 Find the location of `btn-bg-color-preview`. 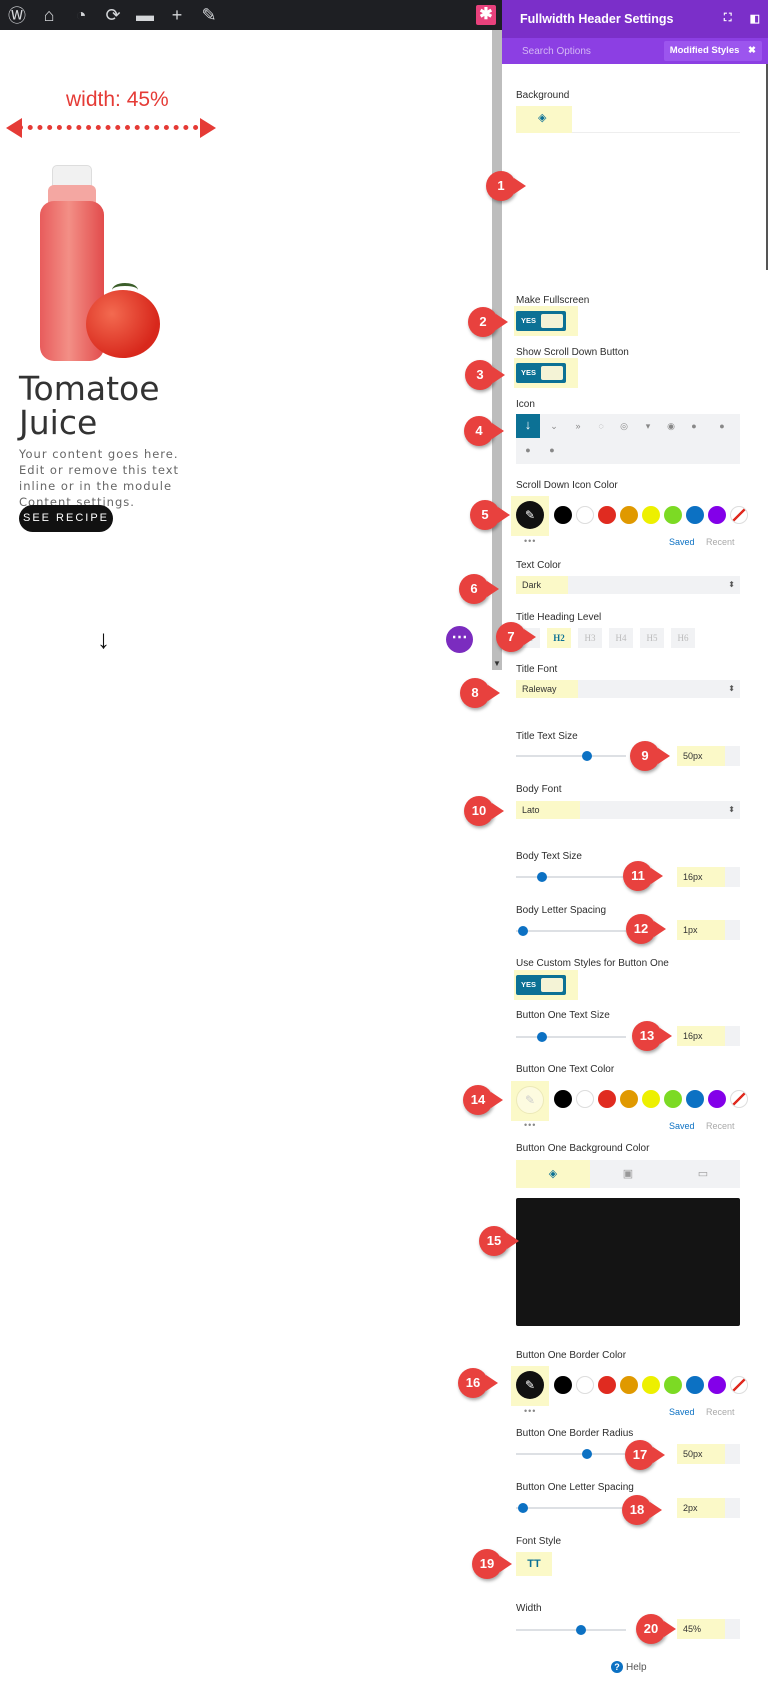

btn-bg-color-preview is located at coordinates (628, 1262).